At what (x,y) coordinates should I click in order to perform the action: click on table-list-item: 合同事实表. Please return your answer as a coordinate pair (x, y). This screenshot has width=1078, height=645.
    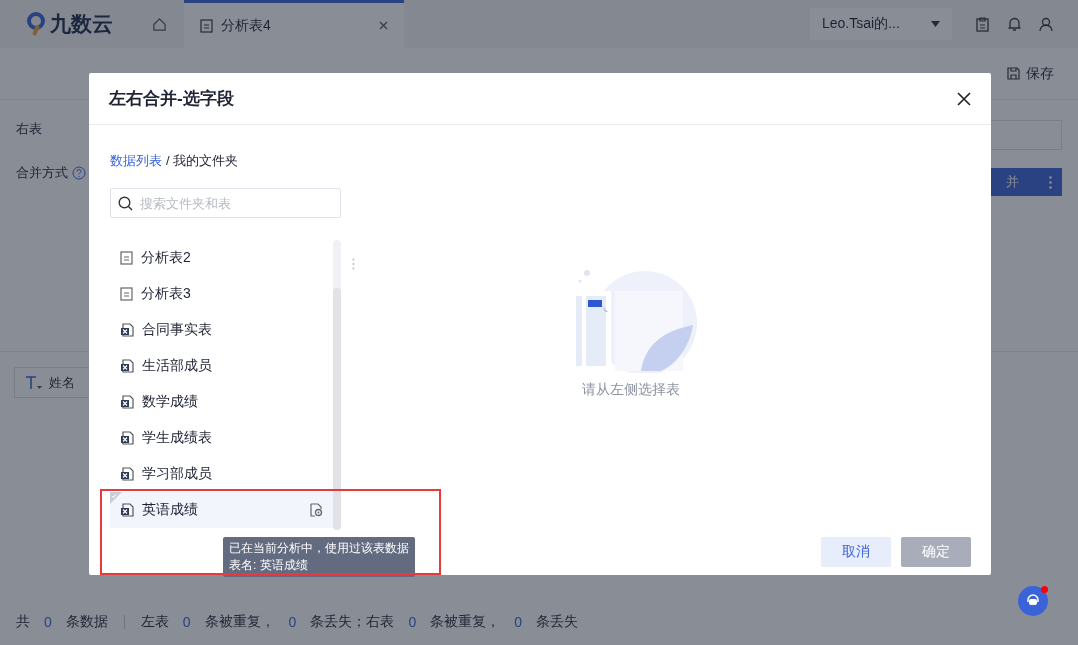
    Looking at the image, I should click on (221, 330).